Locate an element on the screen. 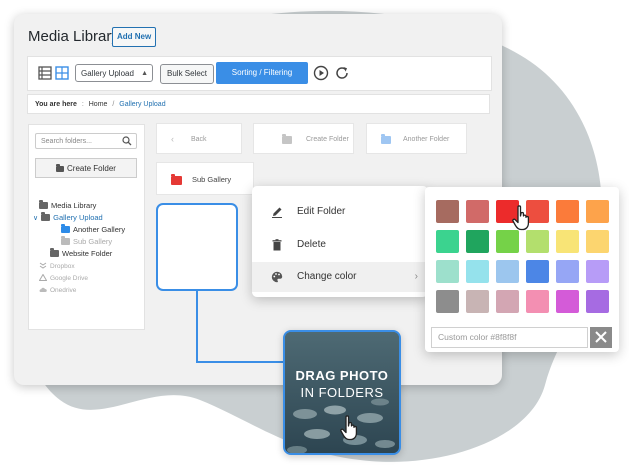 The height and width of the screenshot is (472, 629). drop-target-box is located at coordinates (197, 247).